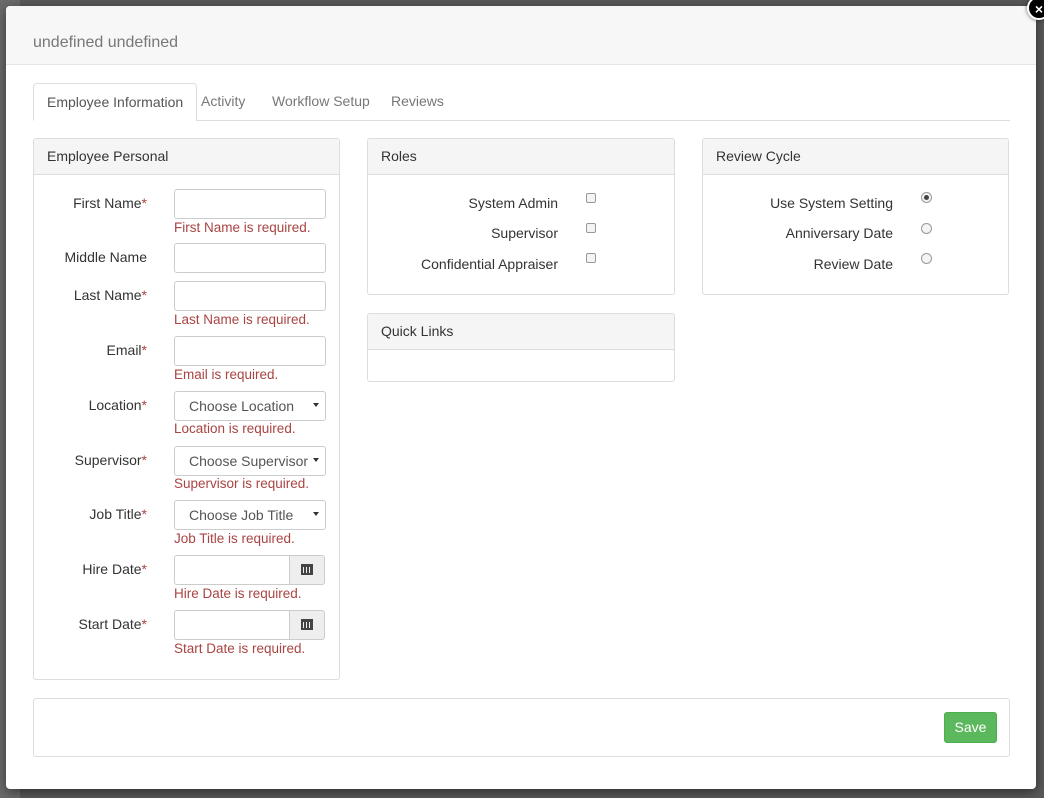 The image size is (1044, 798). I want to click on last-name-error: Last Name is required., so click(242, 319).